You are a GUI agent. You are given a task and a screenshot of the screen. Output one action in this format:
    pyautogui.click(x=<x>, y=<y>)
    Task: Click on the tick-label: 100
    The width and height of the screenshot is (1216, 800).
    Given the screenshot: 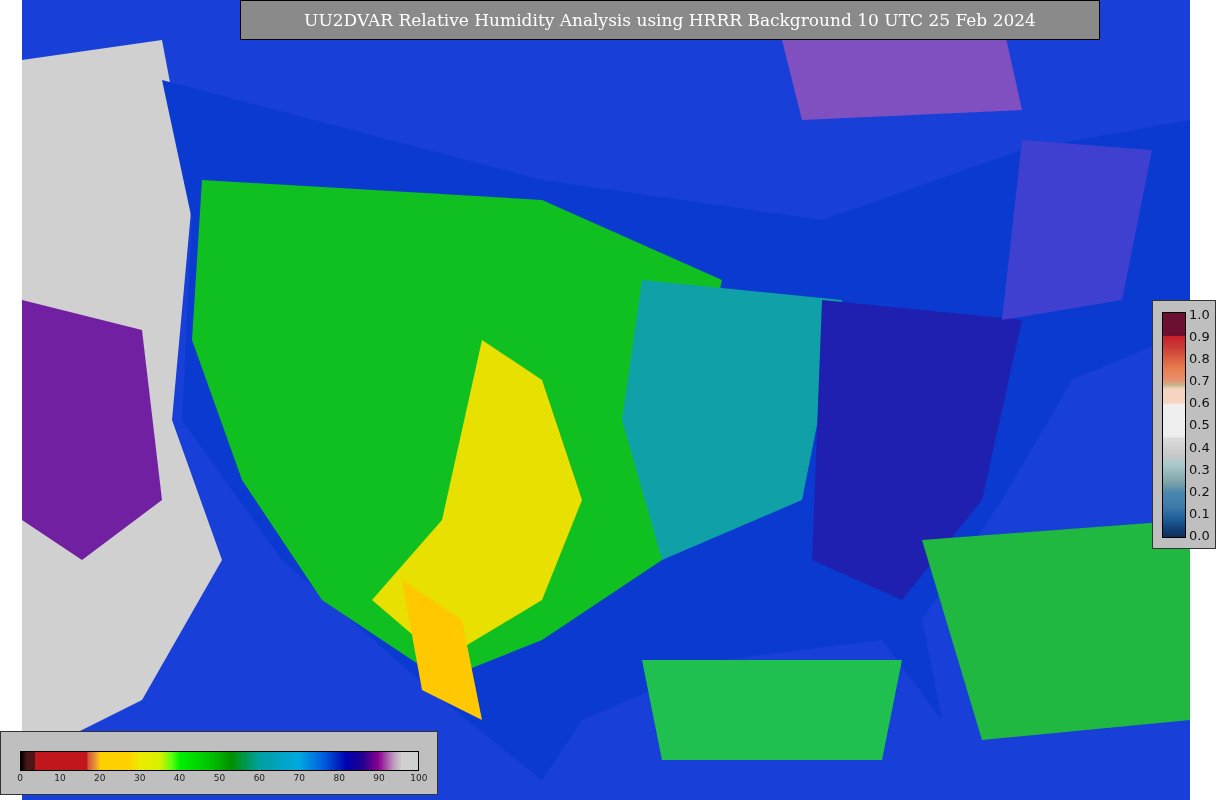 What is the action you would take?
    pyautogui.click(x=419, y=778)
    